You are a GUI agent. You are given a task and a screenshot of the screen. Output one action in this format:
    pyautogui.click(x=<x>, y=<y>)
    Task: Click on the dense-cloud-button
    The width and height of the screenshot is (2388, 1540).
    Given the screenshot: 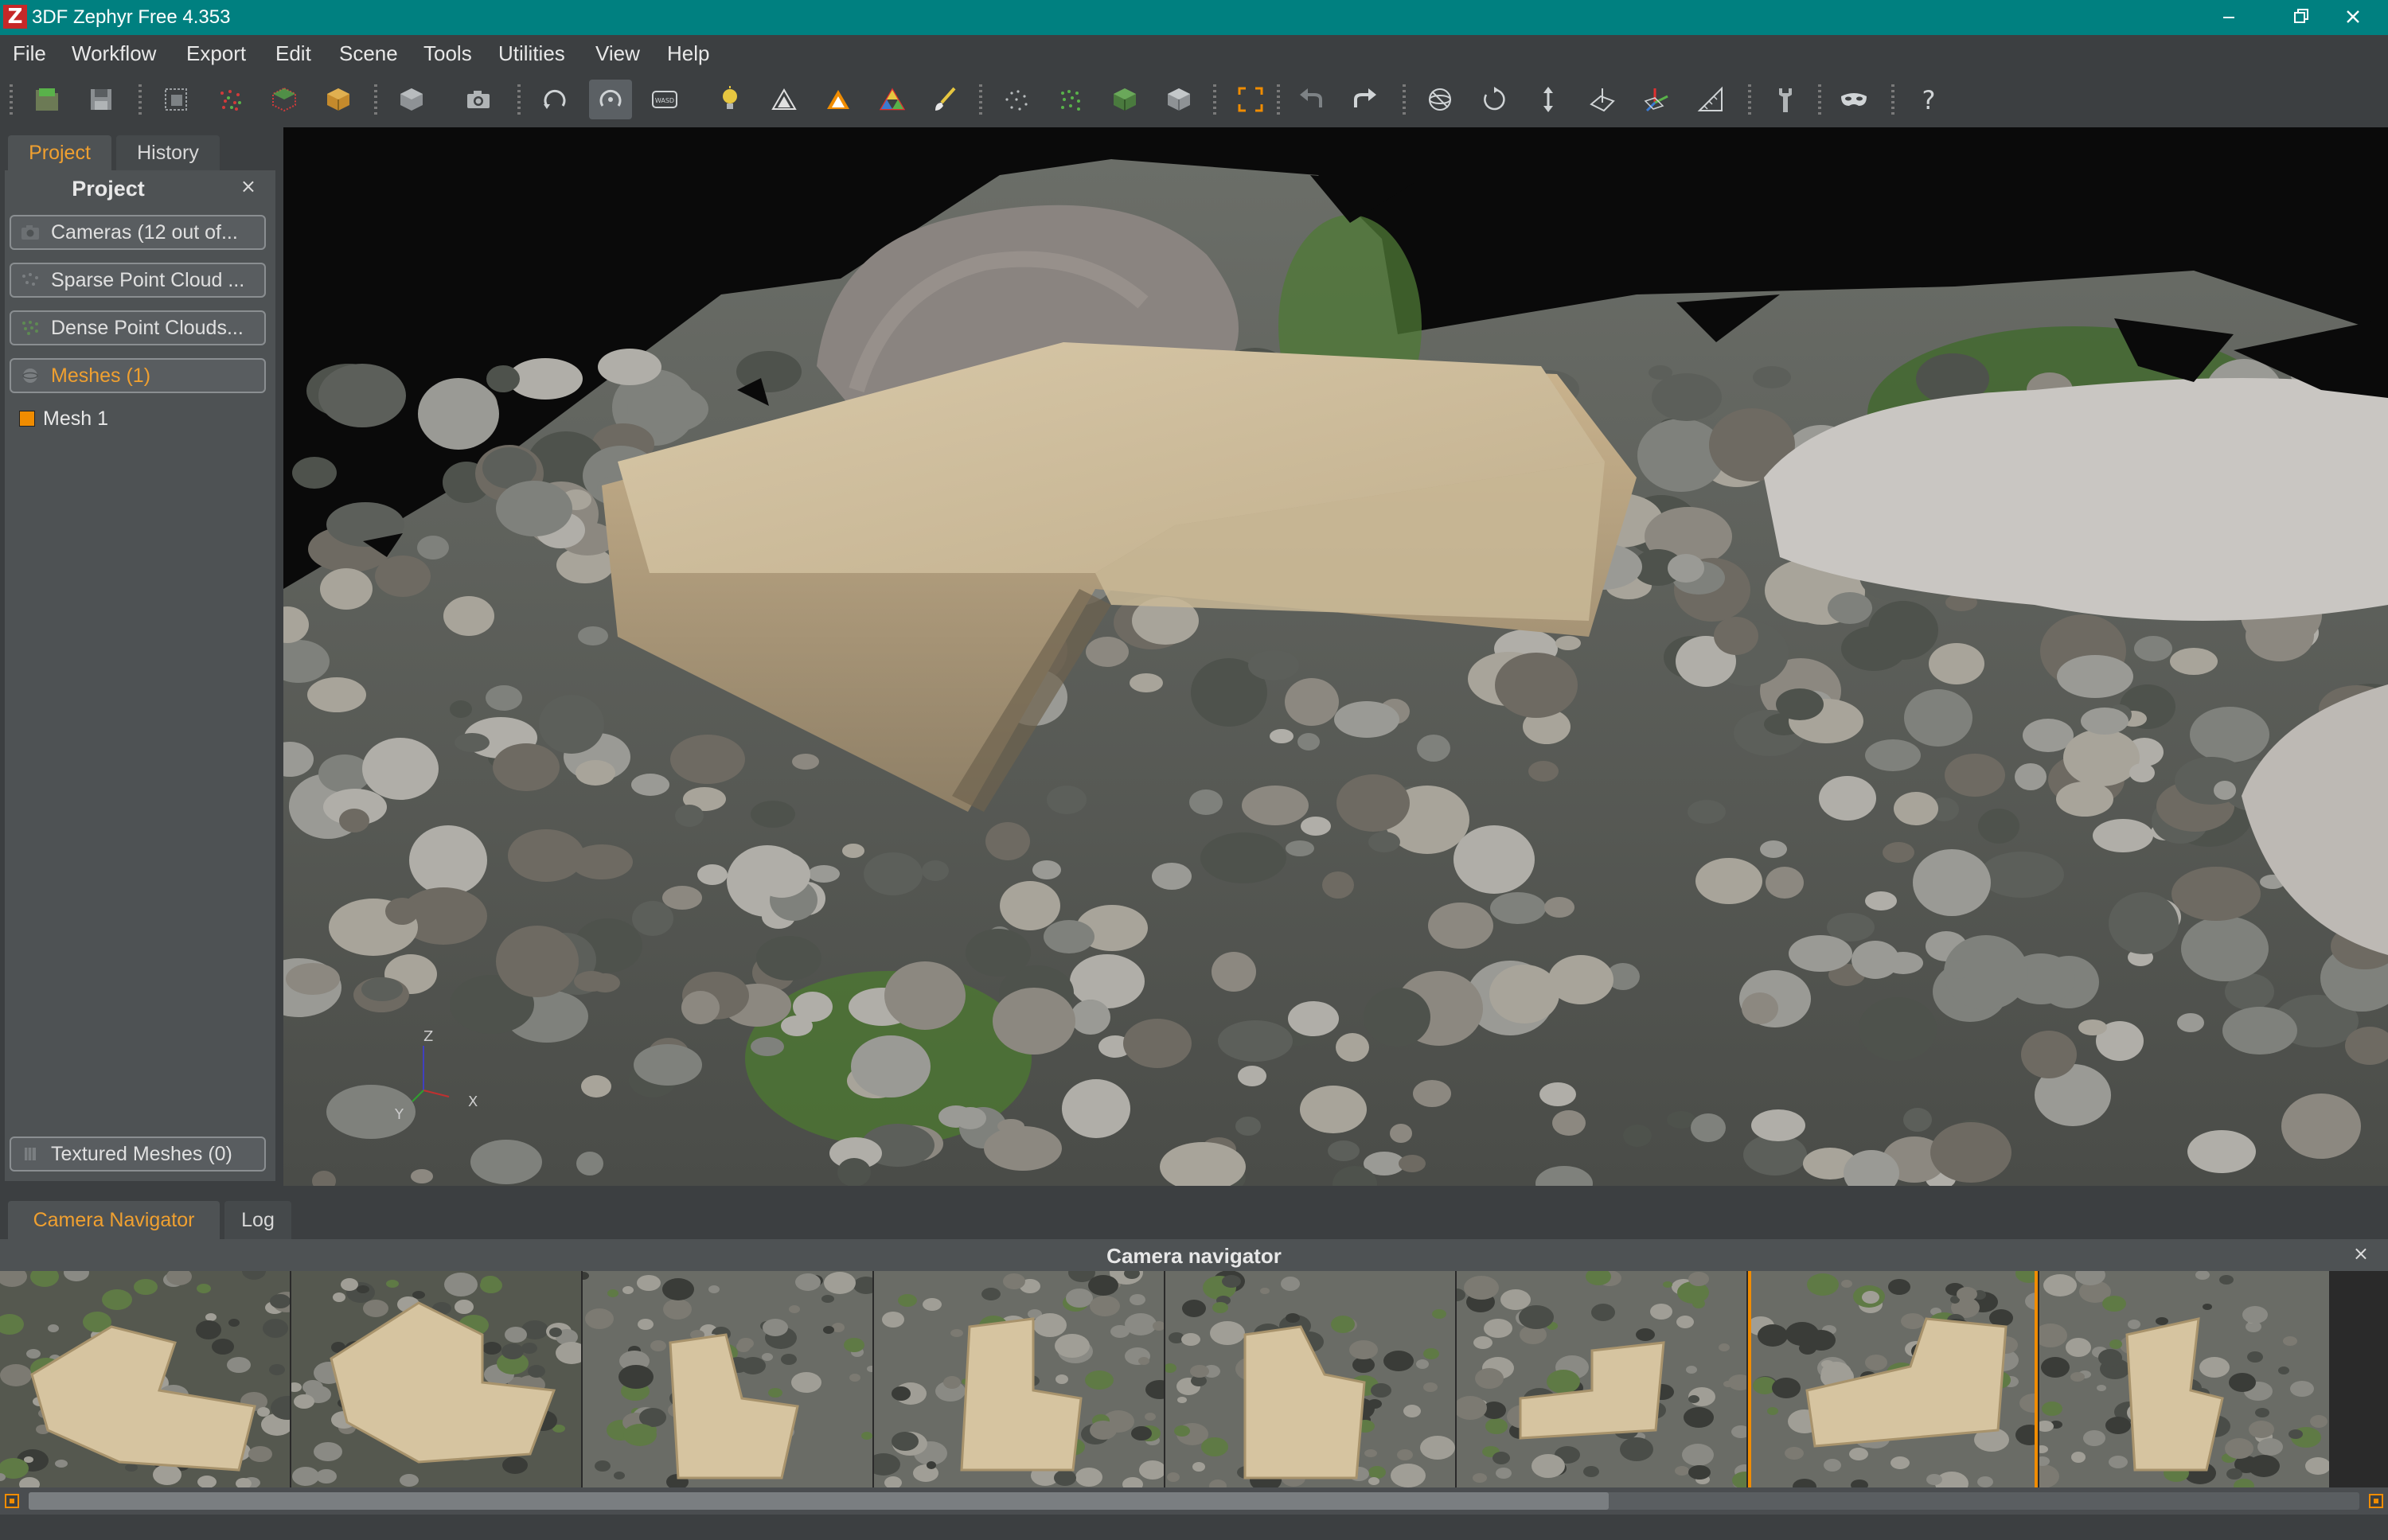 What is the action you would take?
    pyautogui.click(x=284, y=99)
    